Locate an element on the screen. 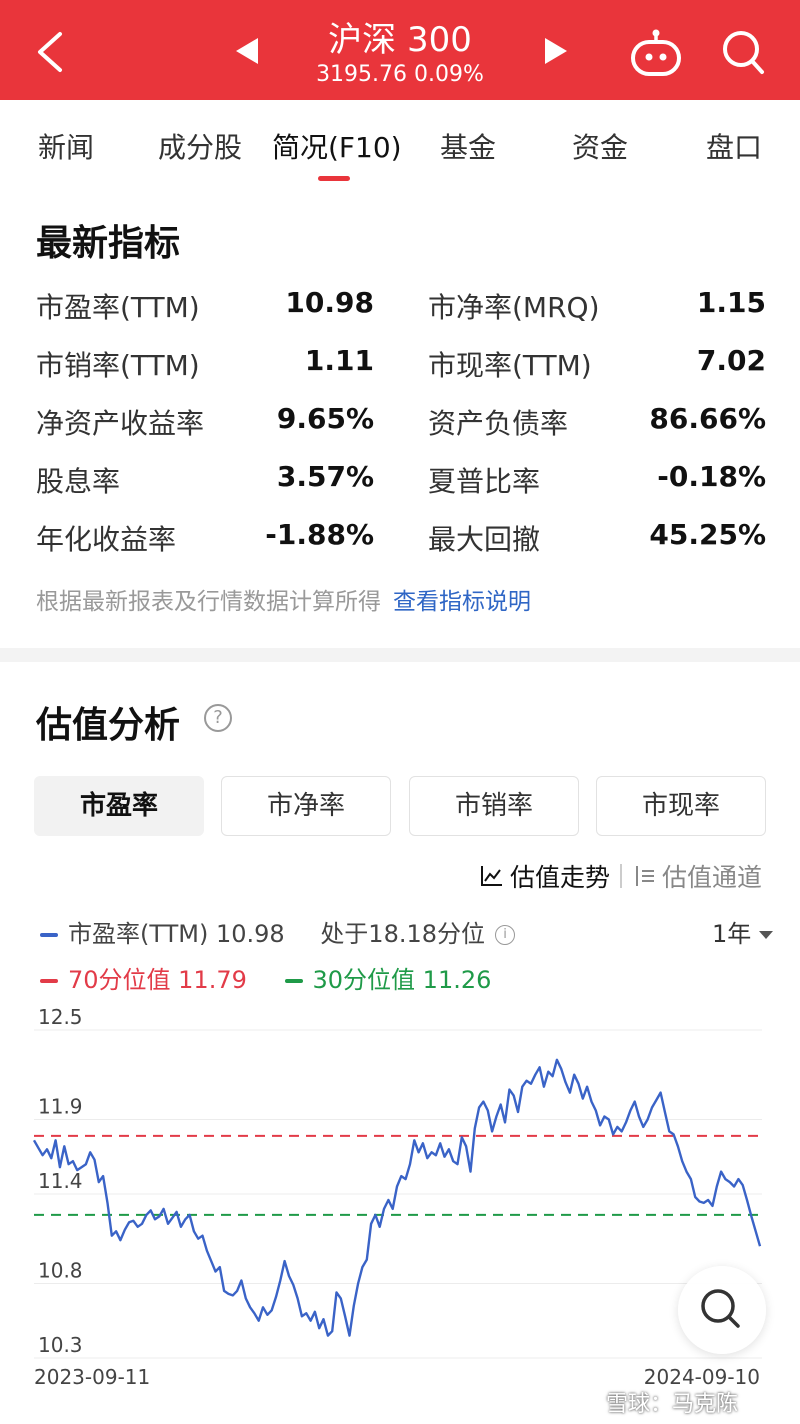 The width and height of the screenshot is (800, 1424). toggle-separator is located at coordinates (621, 876).